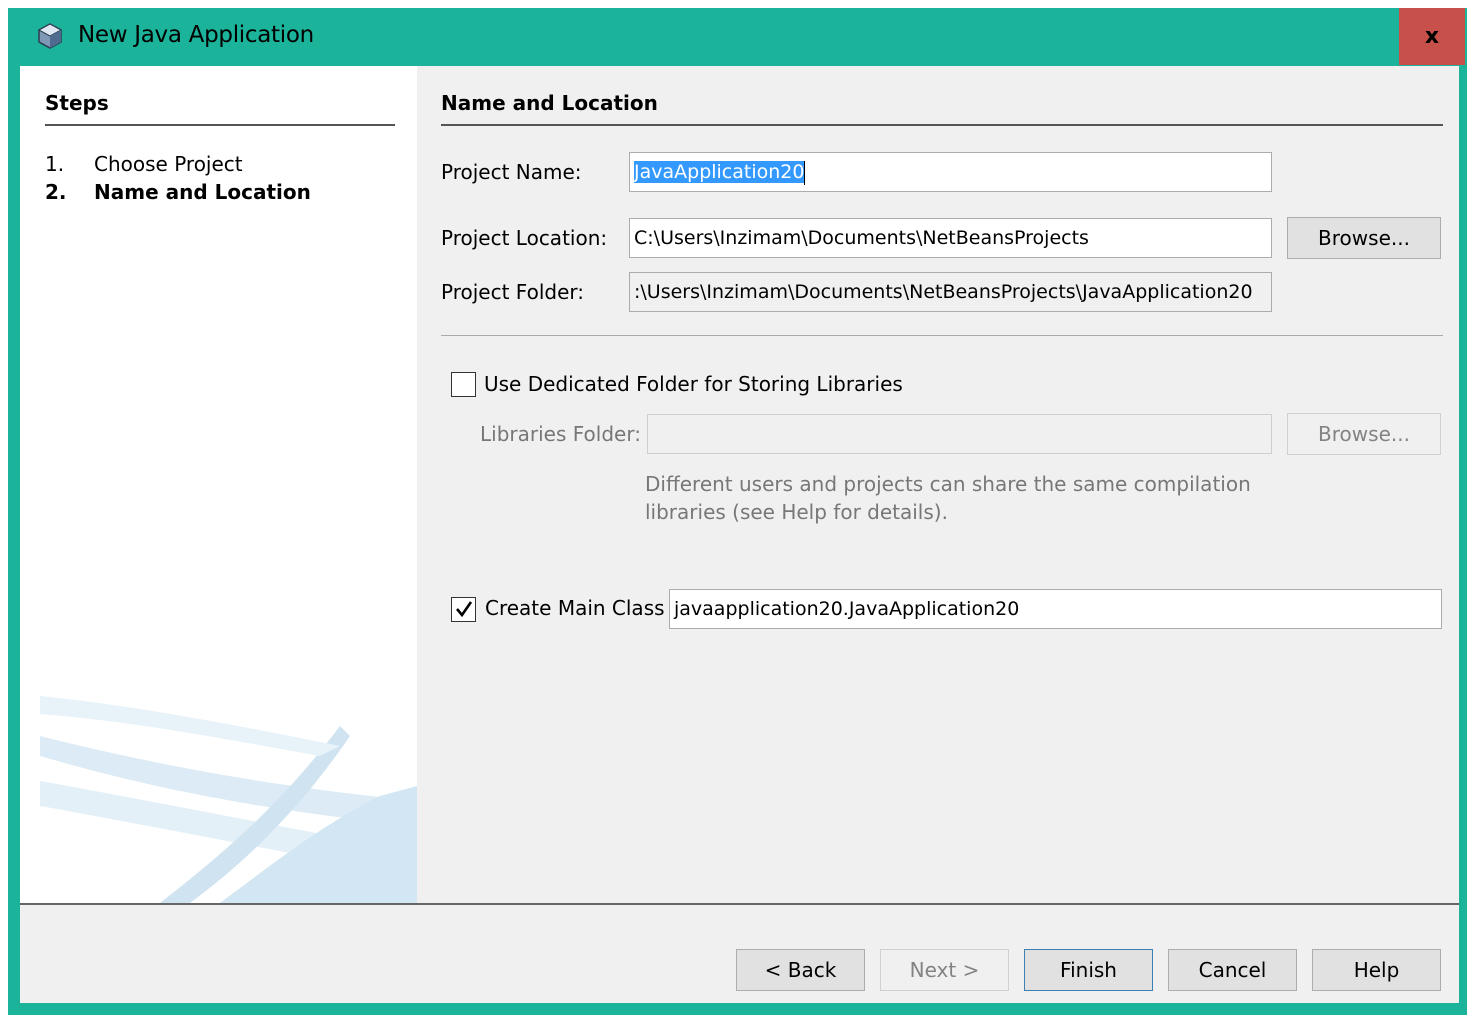 The height and width of the screenshot is (1017, 1474). Describe the element at coordinates (800, 970) in the screenshot. I see `back-button: < Back` at that location.